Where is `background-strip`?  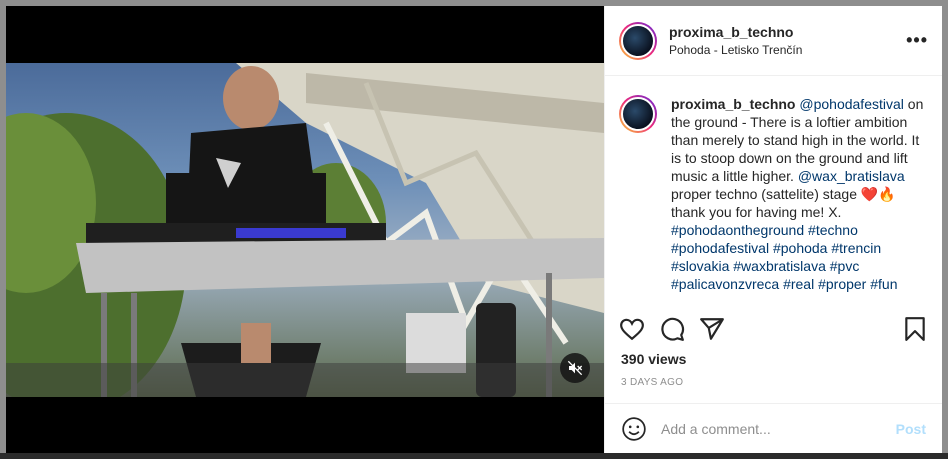 background-strip is located at coordinates (474, 456).